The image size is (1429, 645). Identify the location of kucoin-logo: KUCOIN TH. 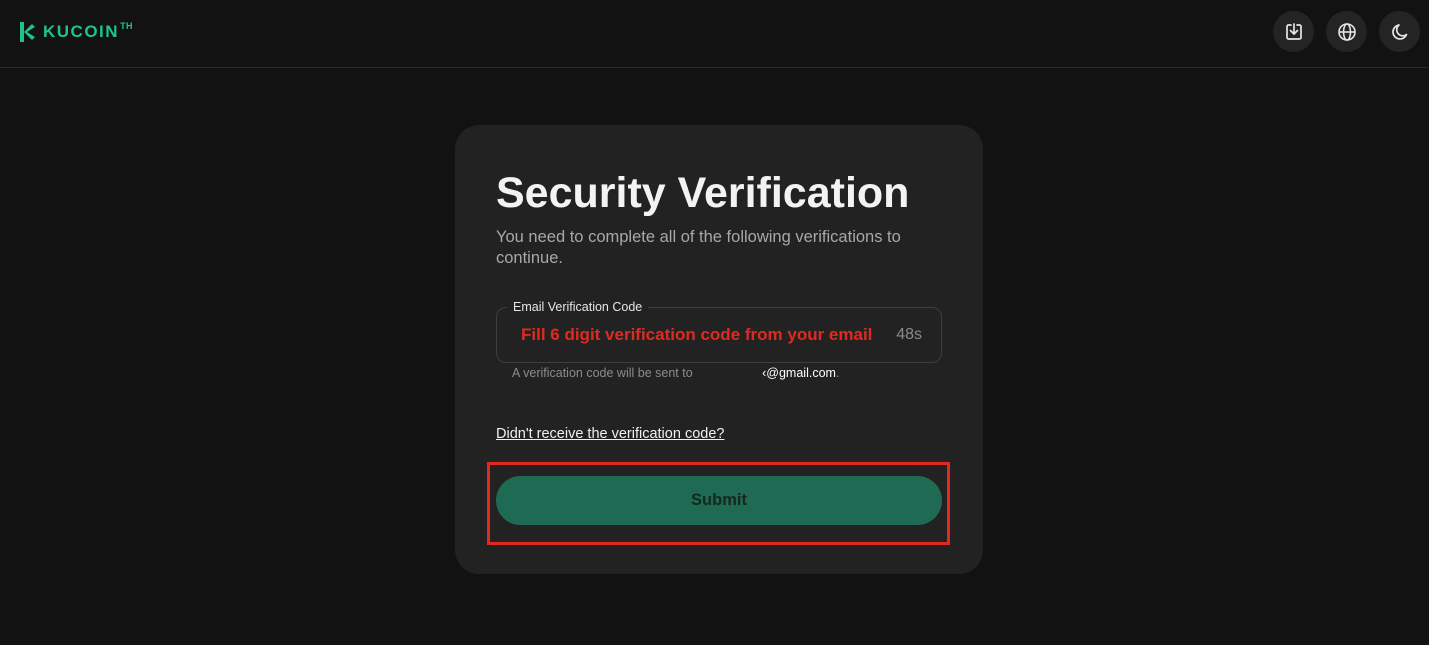
(75, 32).